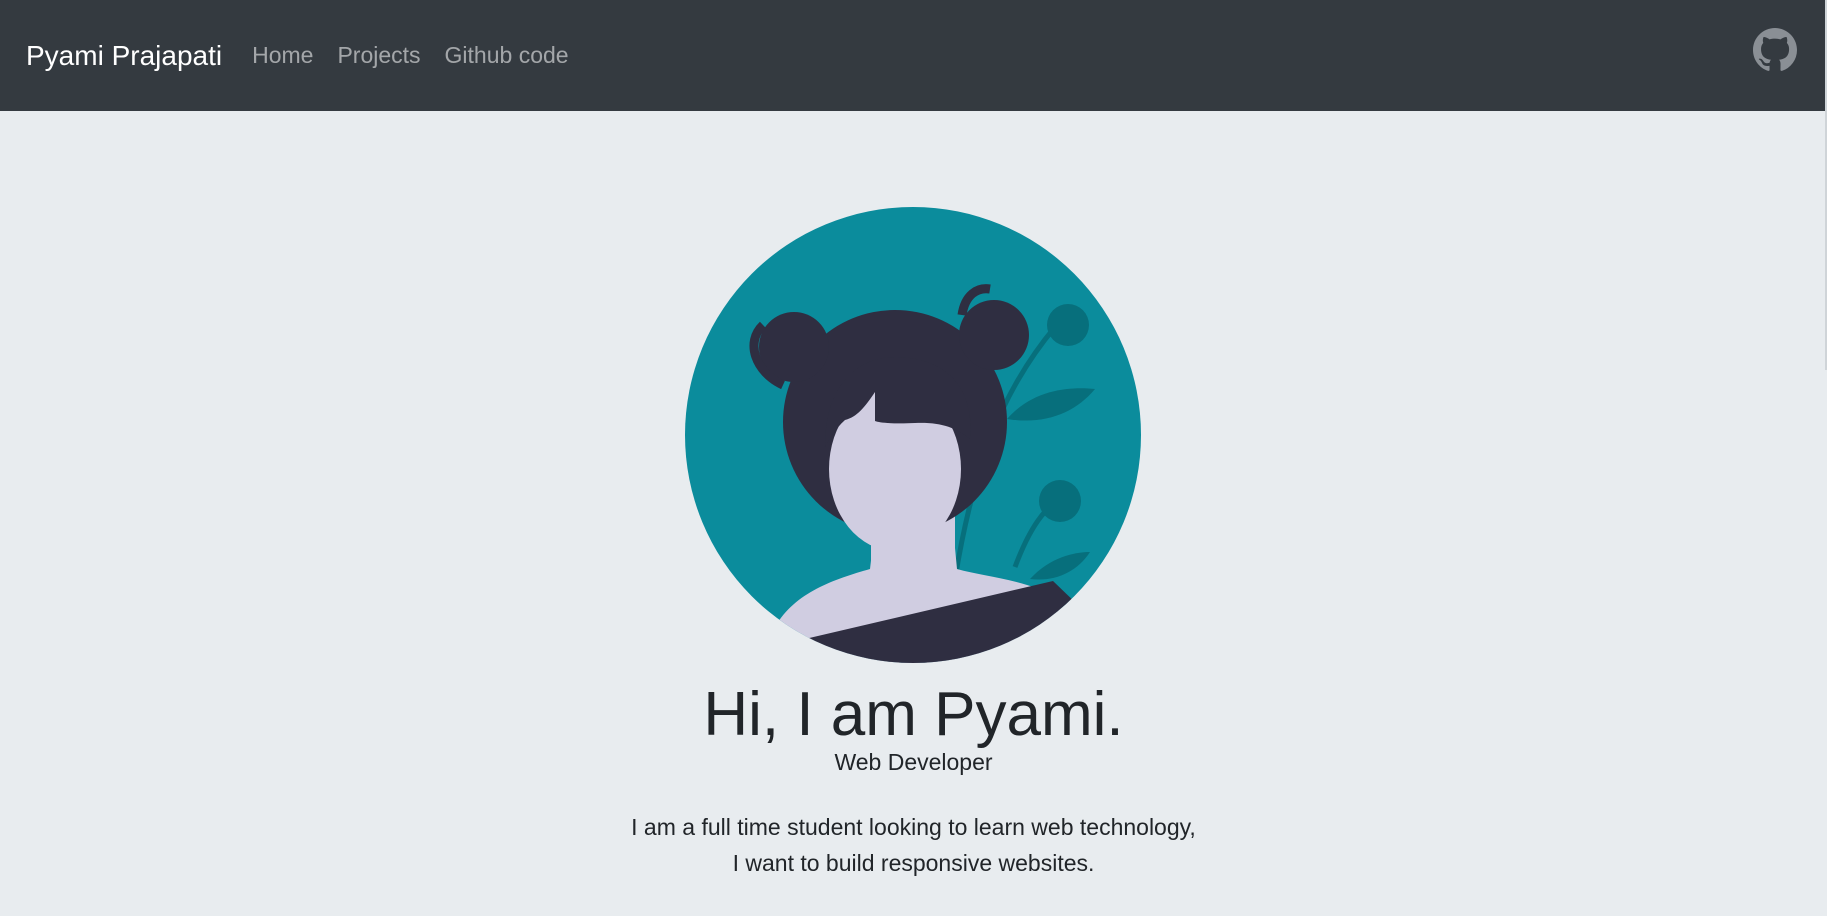 Image resolution: width=1827 pixels, height=916 pixels. I want to click on nav-link-home: Home, so click(282, 55).